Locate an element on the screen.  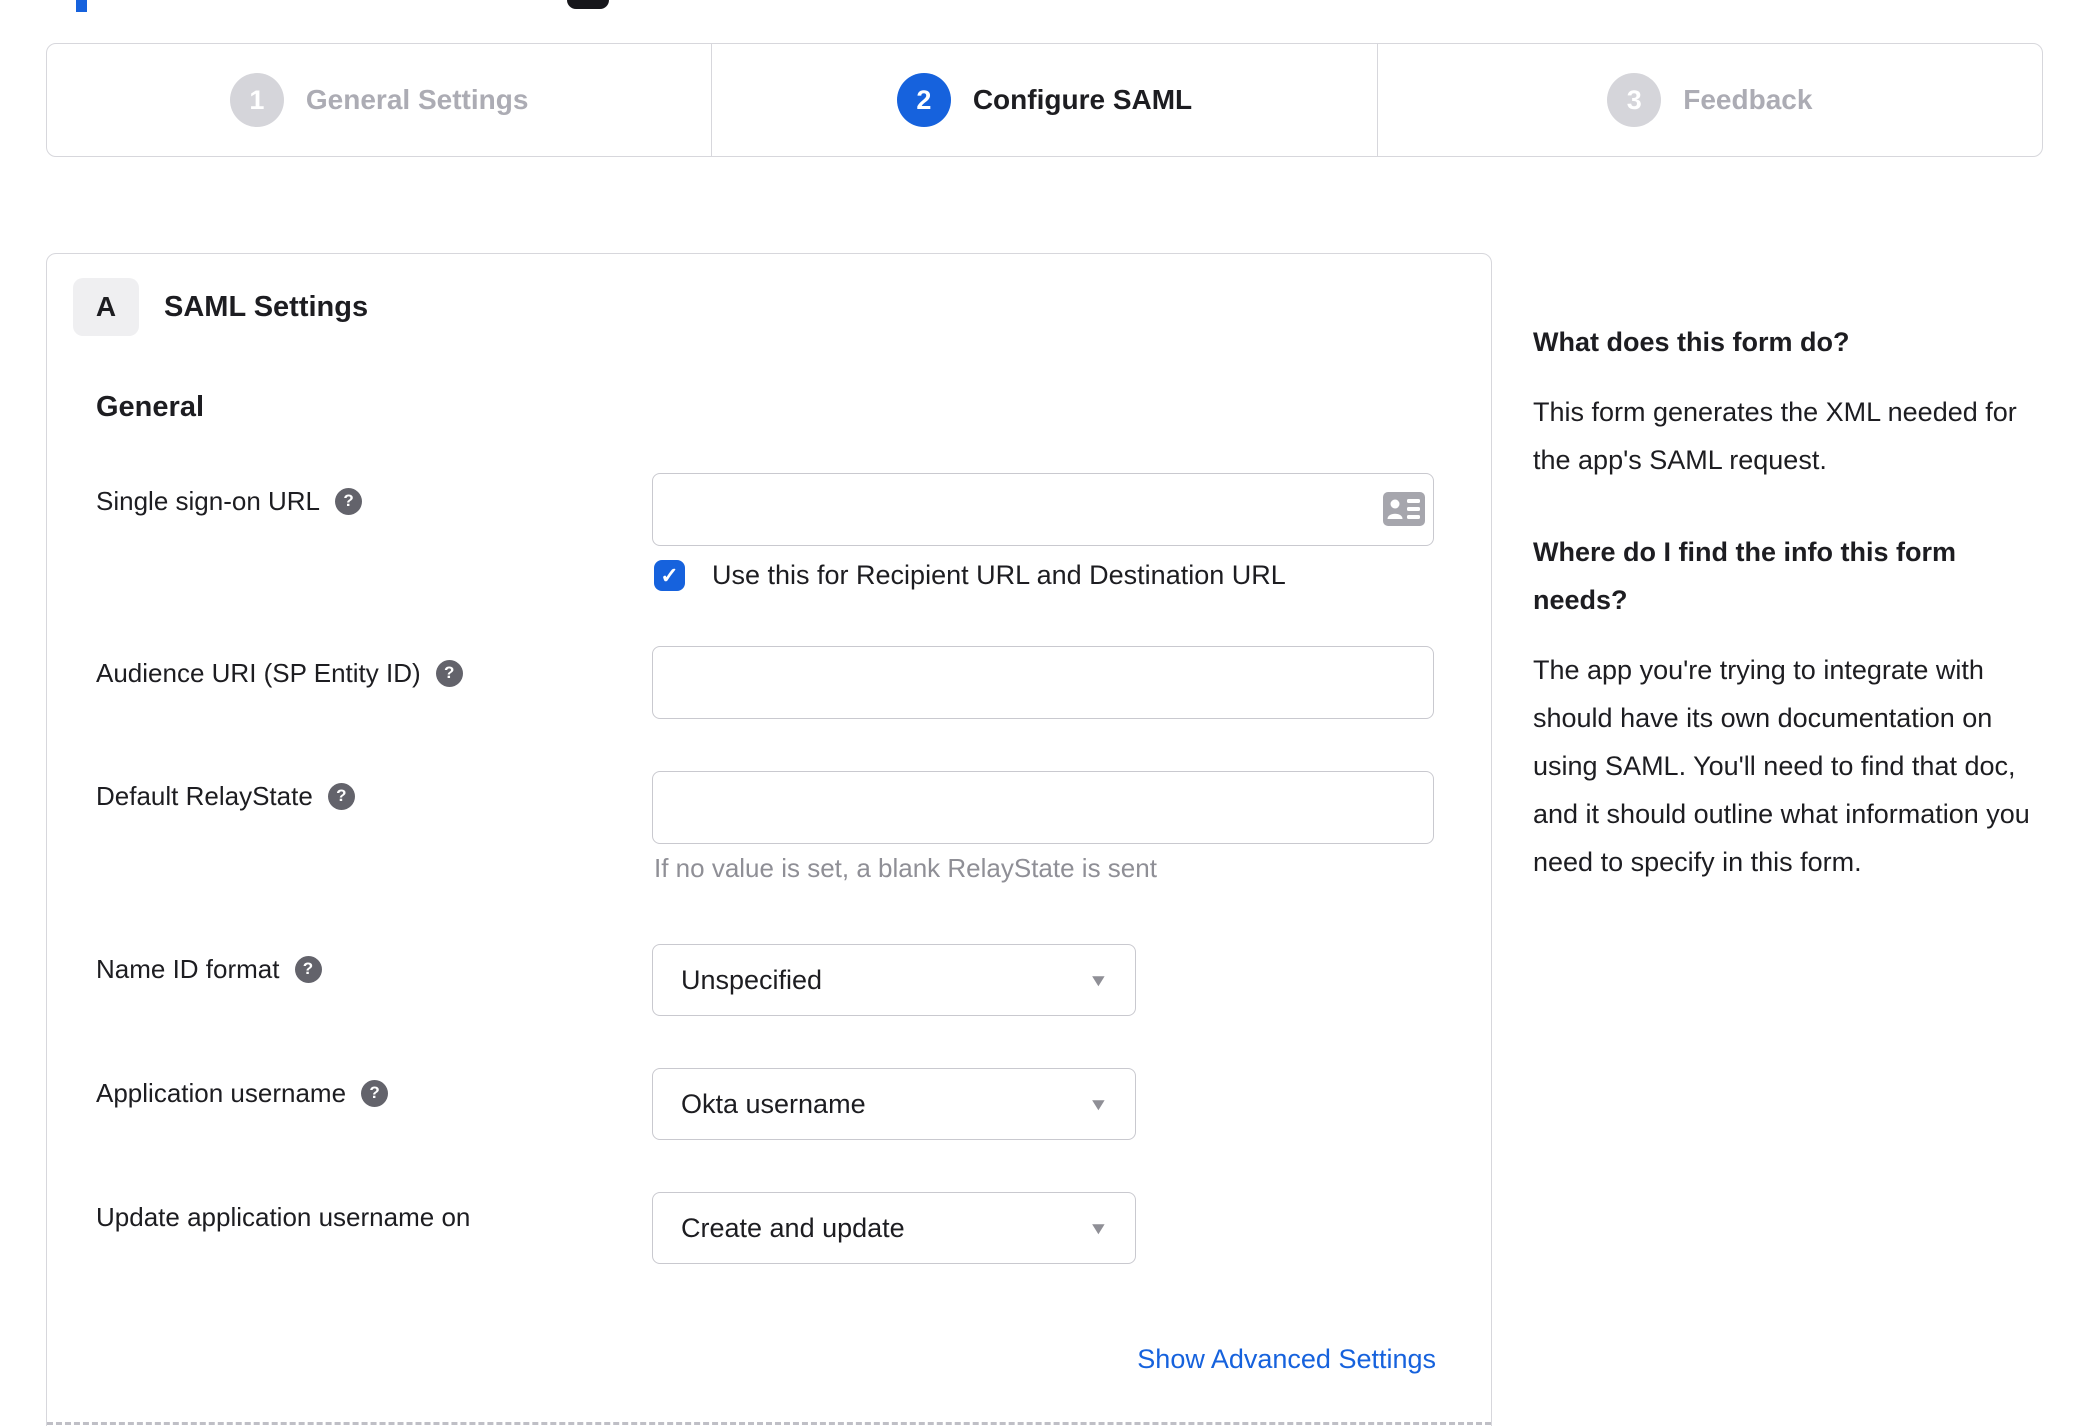
recipient-destination-checkbox: ✓ is located at coordinates (669, 575).